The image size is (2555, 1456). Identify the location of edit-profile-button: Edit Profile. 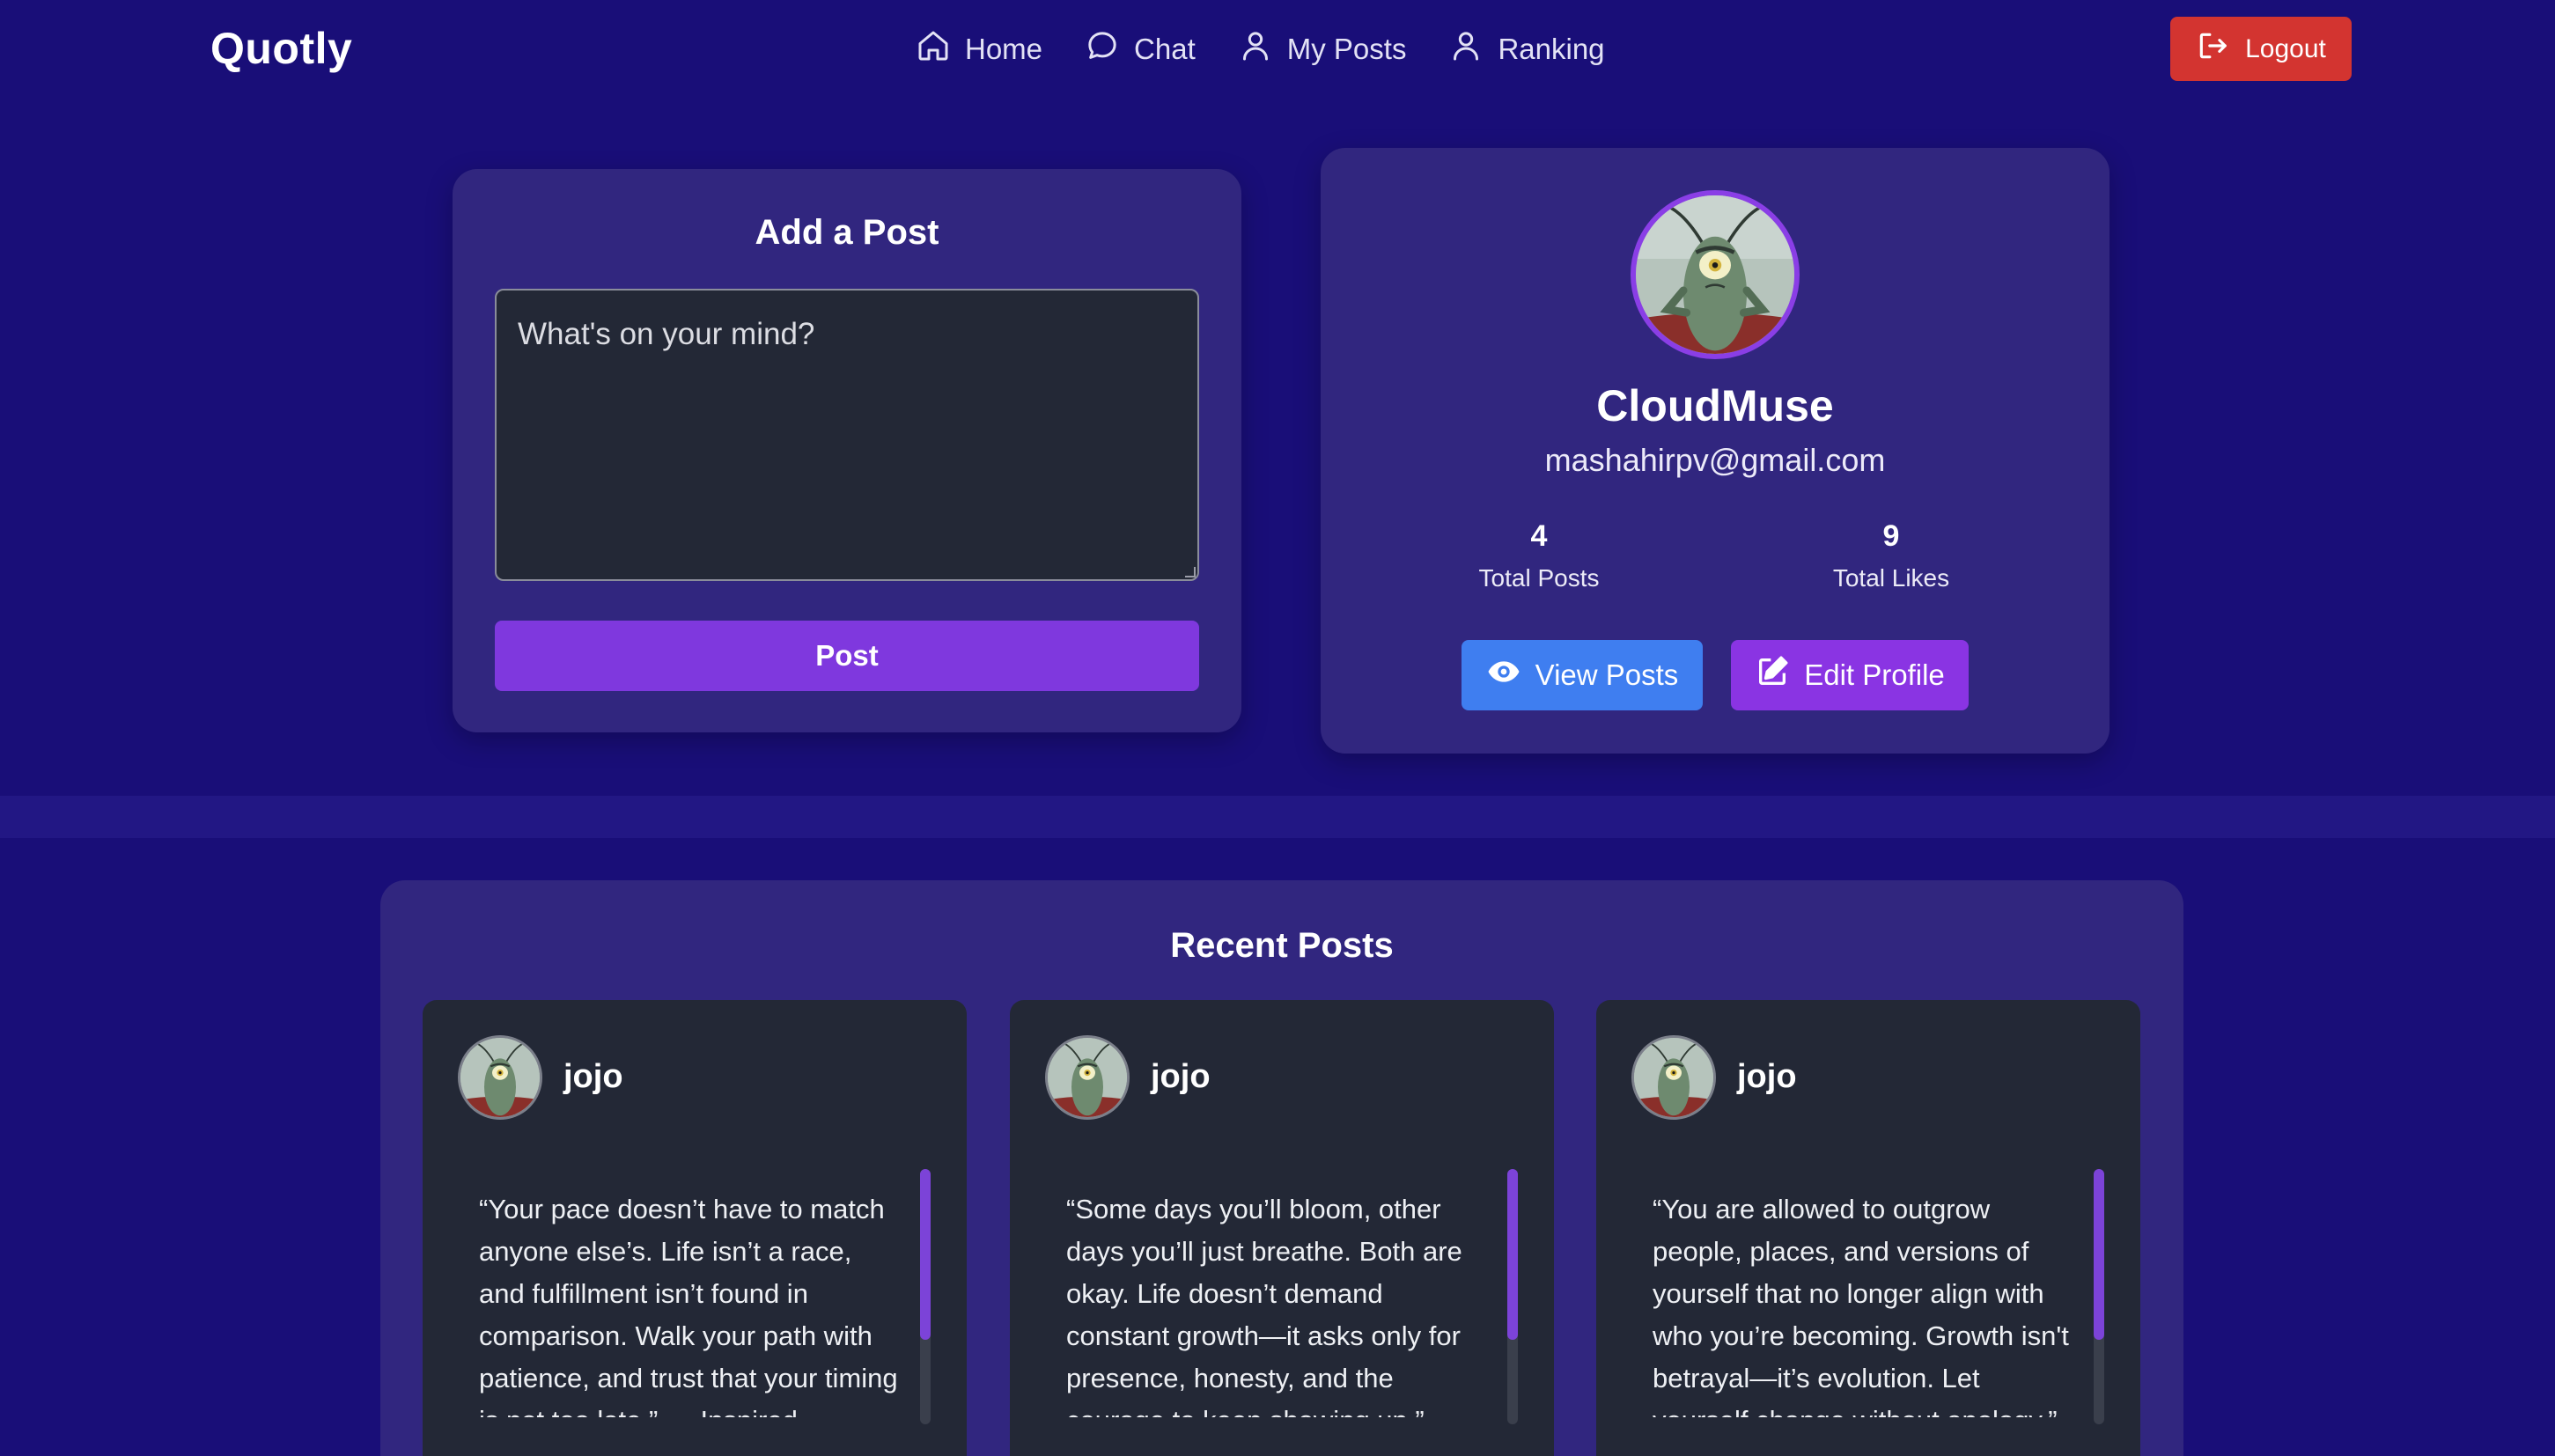
(1850, 675).